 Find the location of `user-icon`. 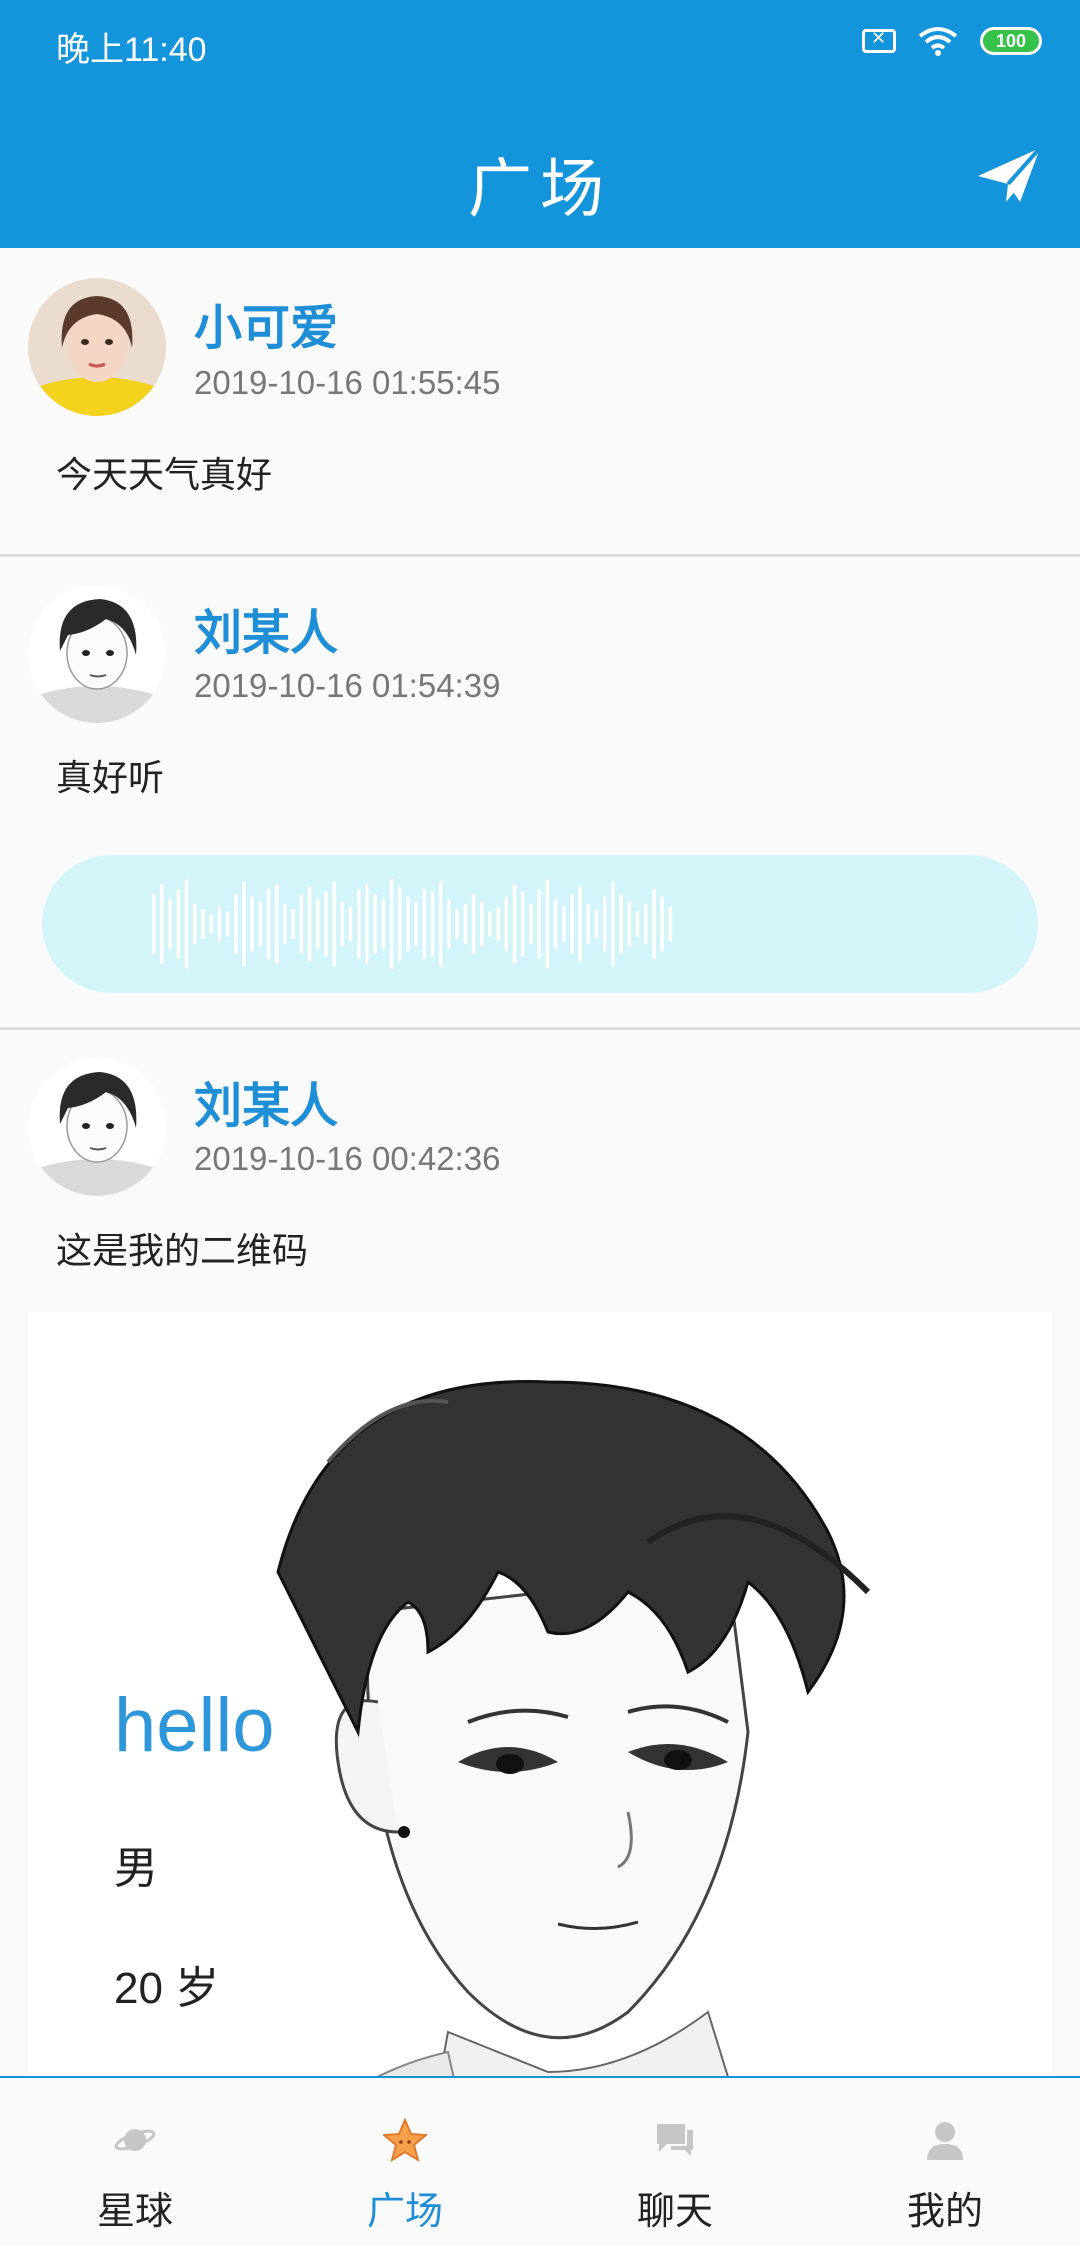

user-icon is located at coordinates (945, 2141).